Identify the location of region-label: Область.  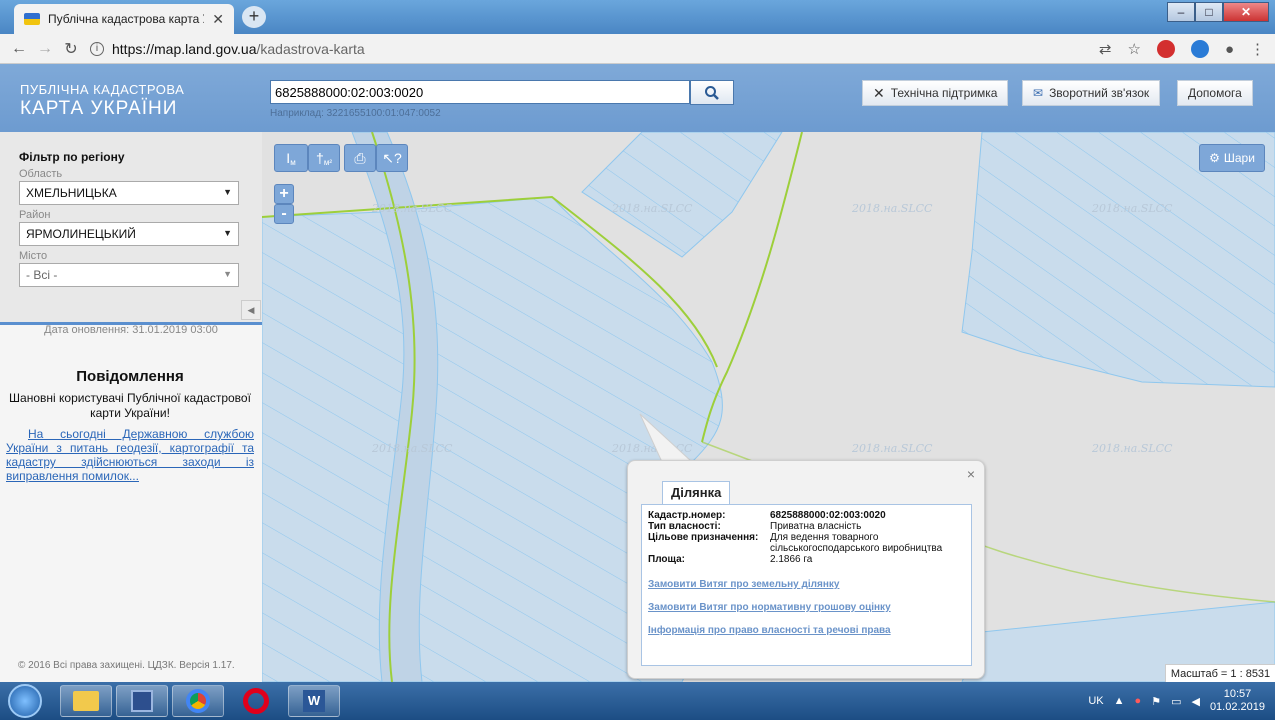
(41, 174).